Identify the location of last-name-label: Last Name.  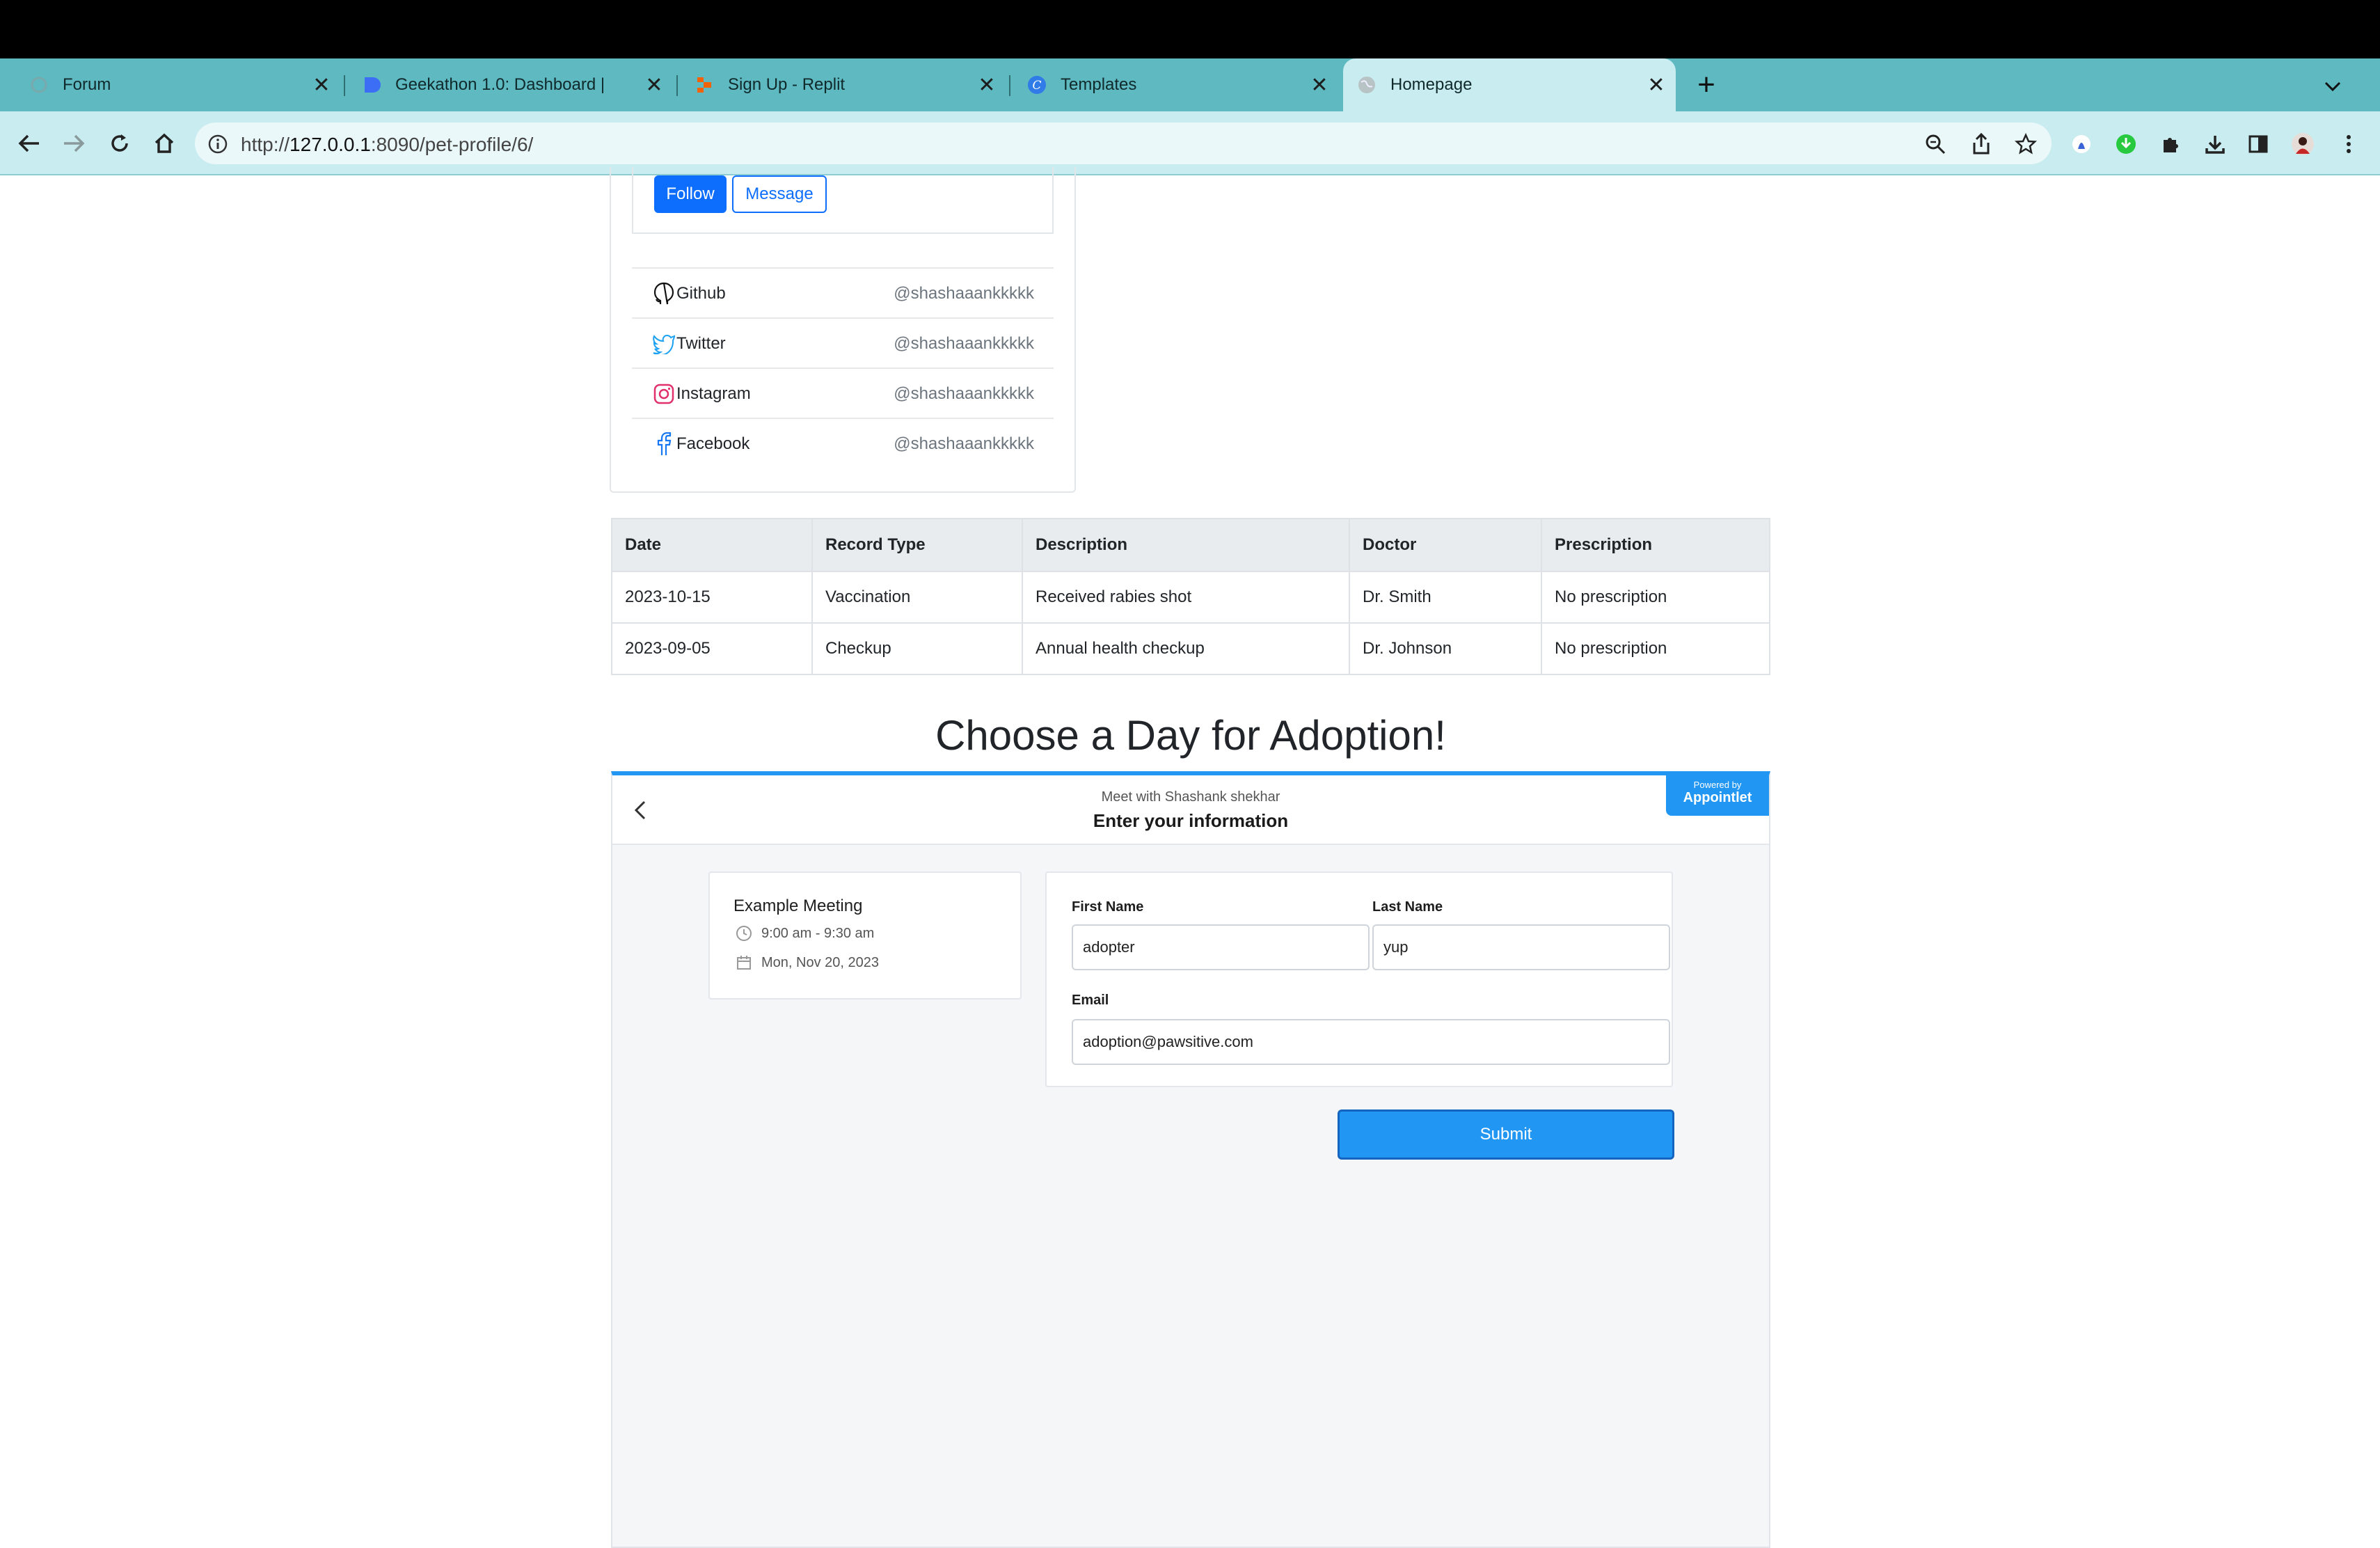
(1407, 907).